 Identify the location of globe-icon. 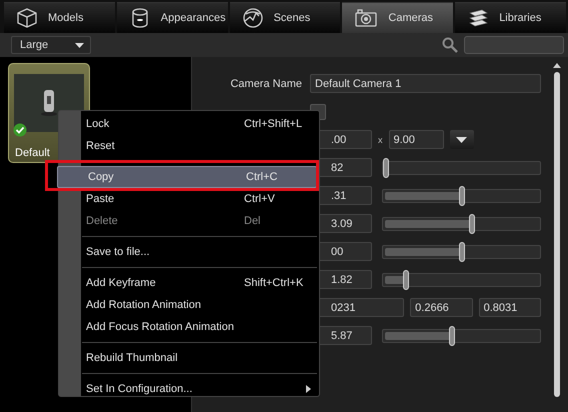
(253, 18).